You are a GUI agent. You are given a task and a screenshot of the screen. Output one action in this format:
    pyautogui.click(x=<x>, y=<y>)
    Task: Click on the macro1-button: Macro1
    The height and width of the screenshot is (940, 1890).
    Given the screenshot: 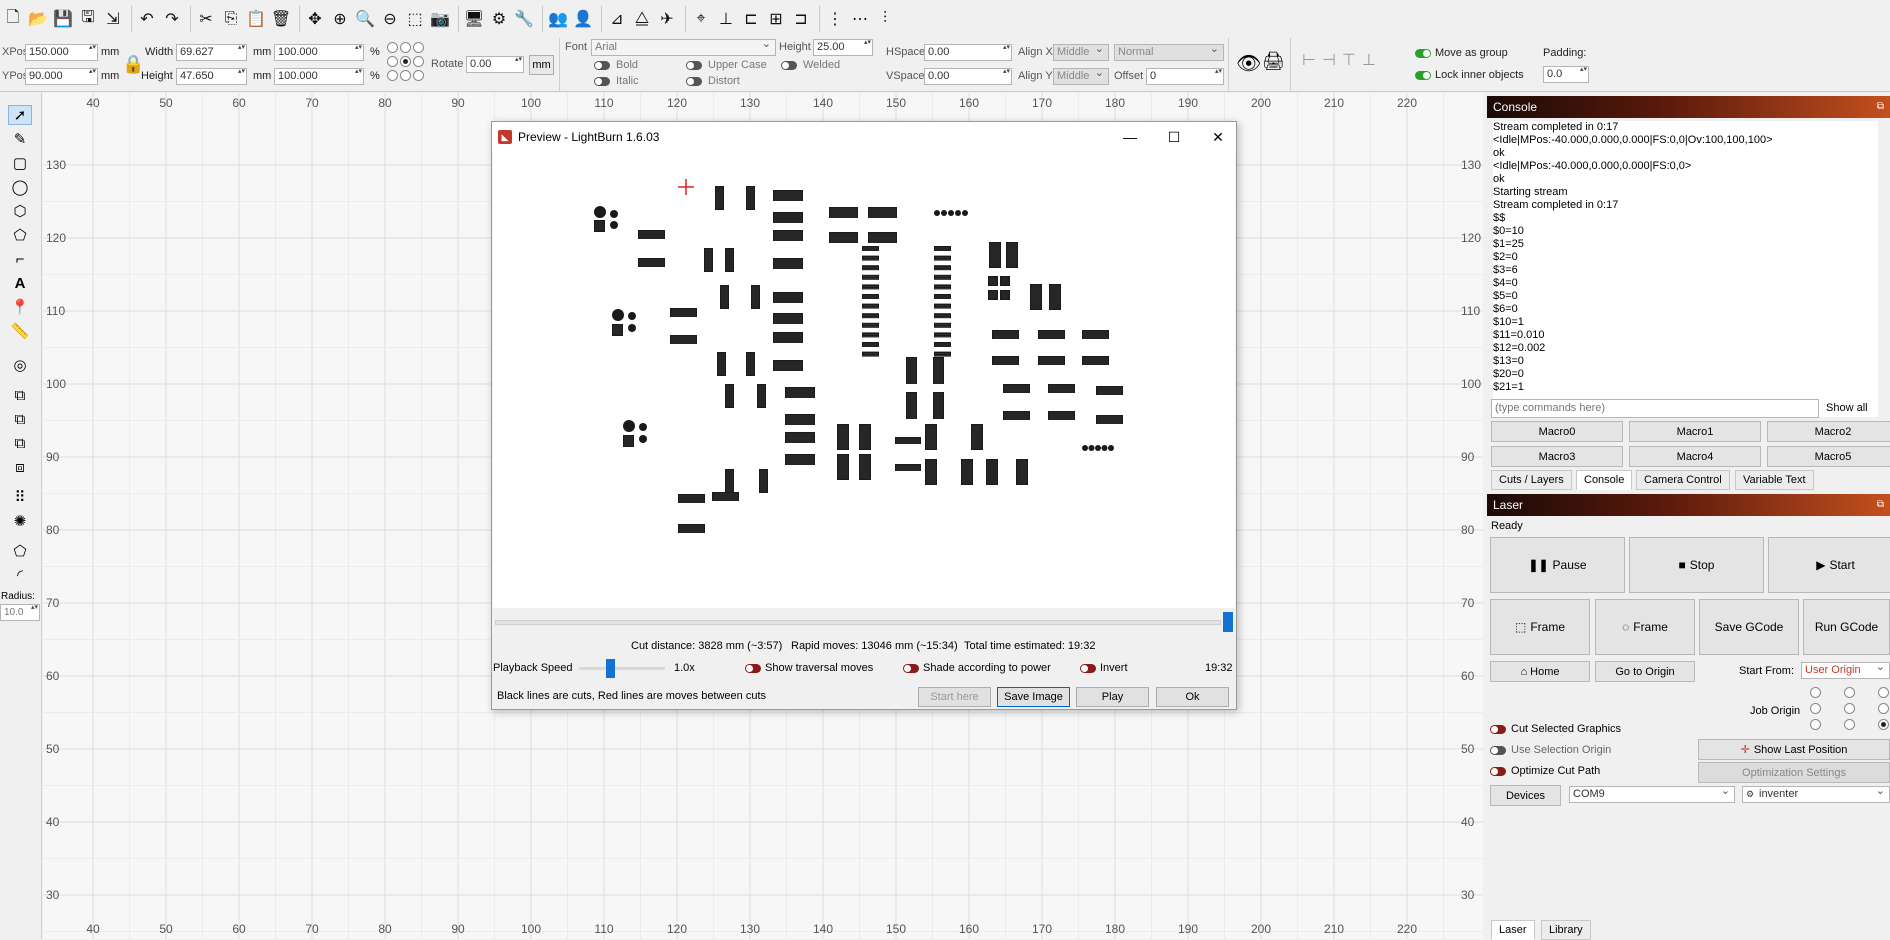 What is the action you would take?
    pyautogui.click(x=1695, y=431)
    